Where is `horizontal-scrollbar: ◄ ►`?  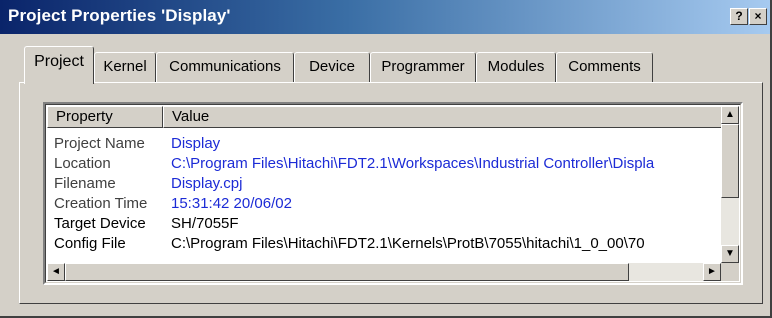 horizontal-scrollbar: ◄ ► is located at coordinates (384, 272).